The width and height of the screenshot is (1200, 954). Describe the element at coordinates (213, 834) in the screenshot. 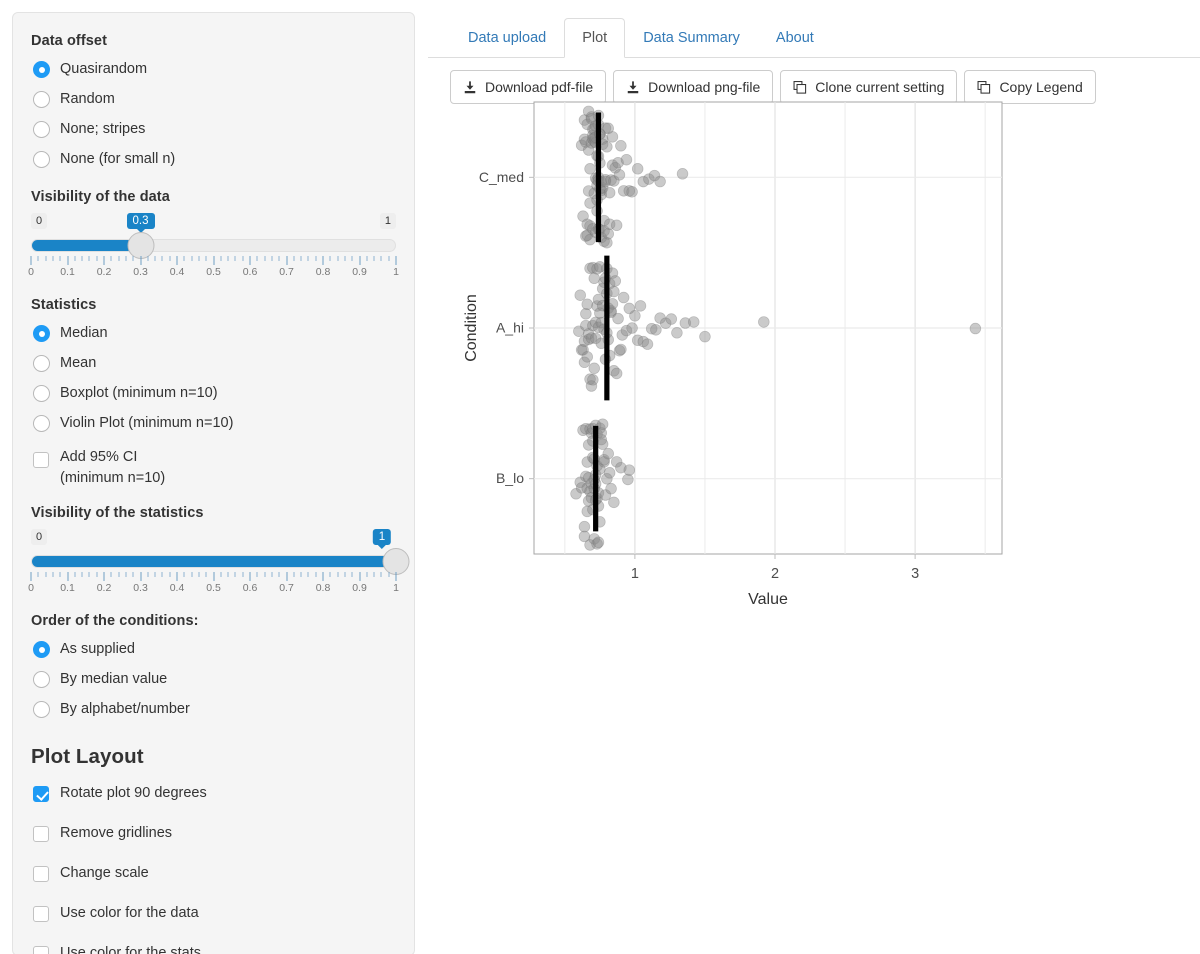

I see `plot-layout-option-1: Remove gridlines` at that location.